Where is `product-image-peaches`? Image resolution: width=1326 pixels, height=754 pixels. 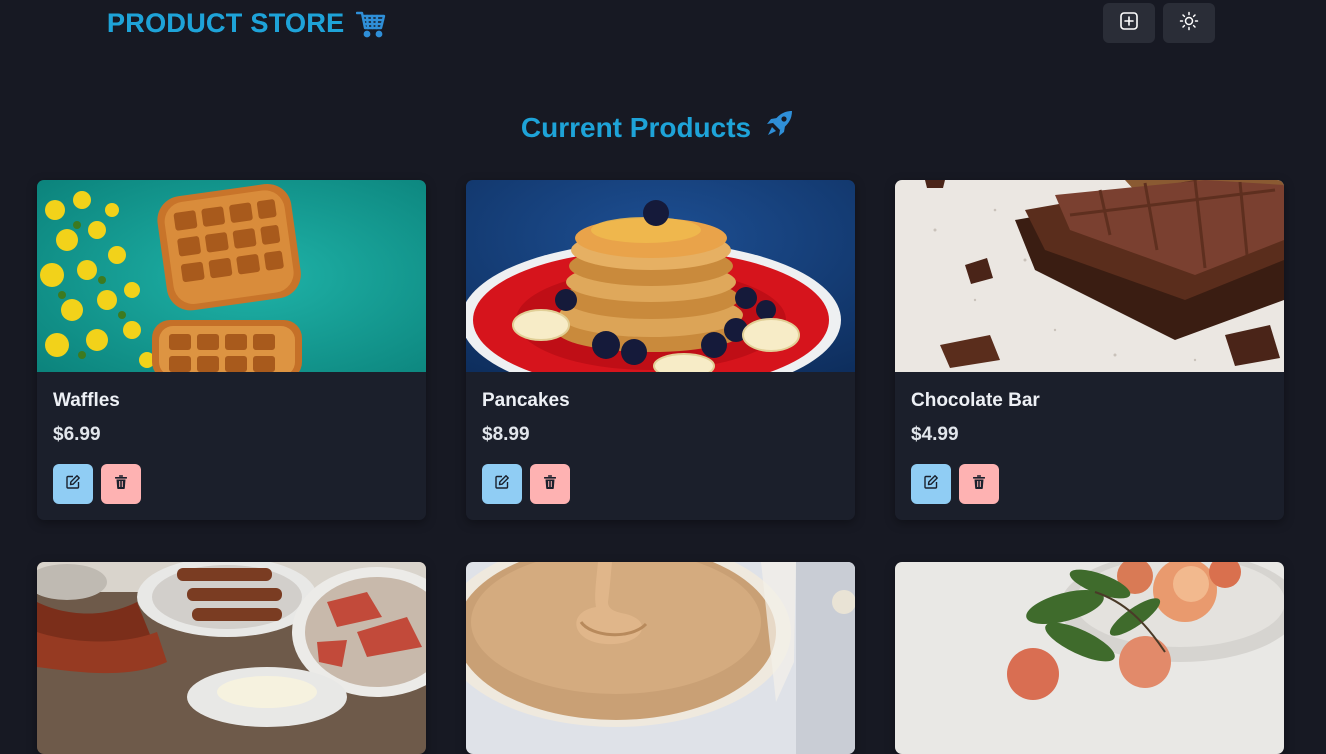 product-image-peaches is located at coordinates (1089, 658).